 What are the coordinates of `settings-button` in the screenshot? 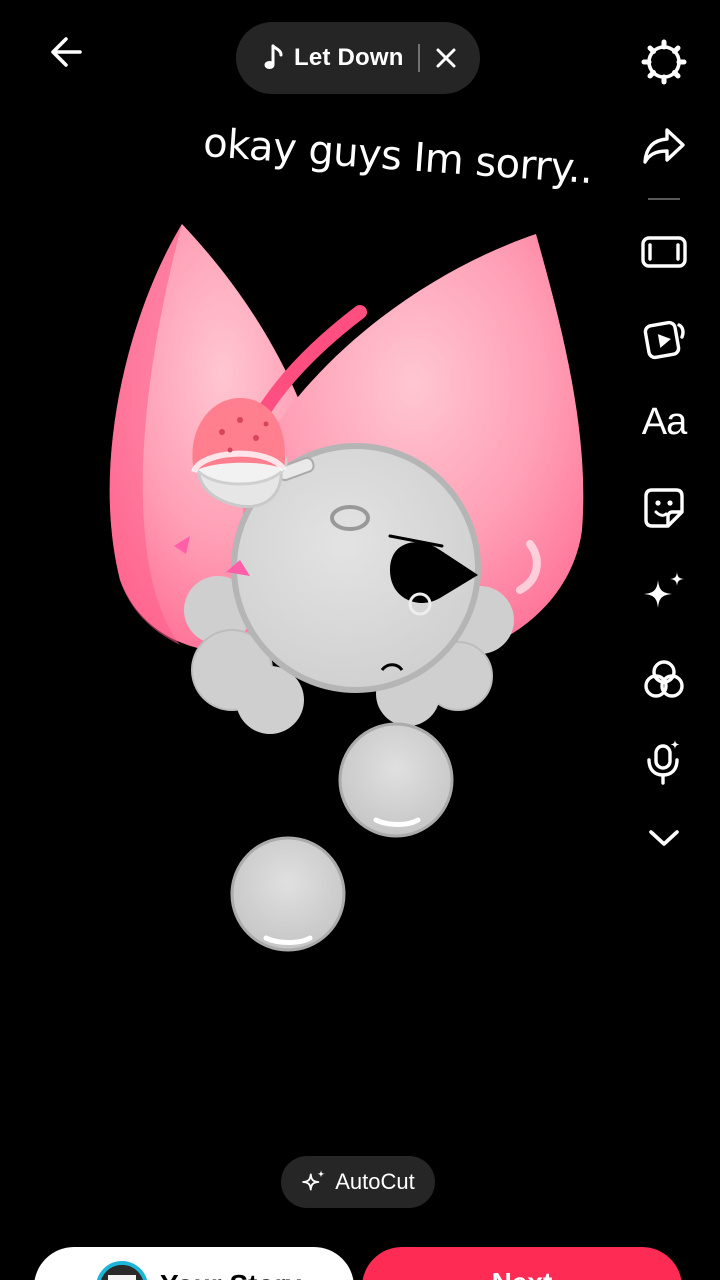 It's located at (664, 62).